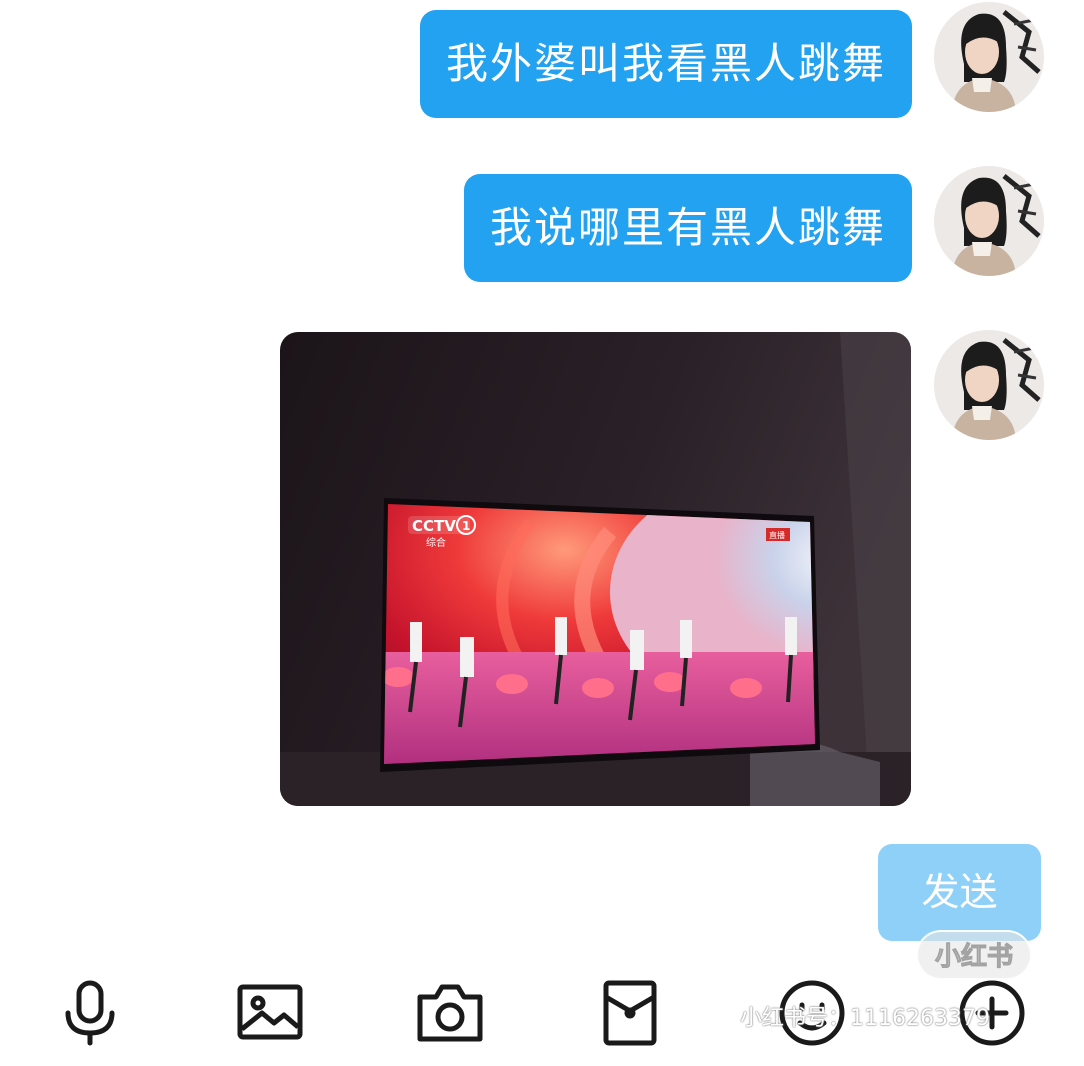 The height and width of the screenshot is (1066, 1084). I want to click on message-bubble: 我外婆叫我看黑人跳舞, so click(665, 64).